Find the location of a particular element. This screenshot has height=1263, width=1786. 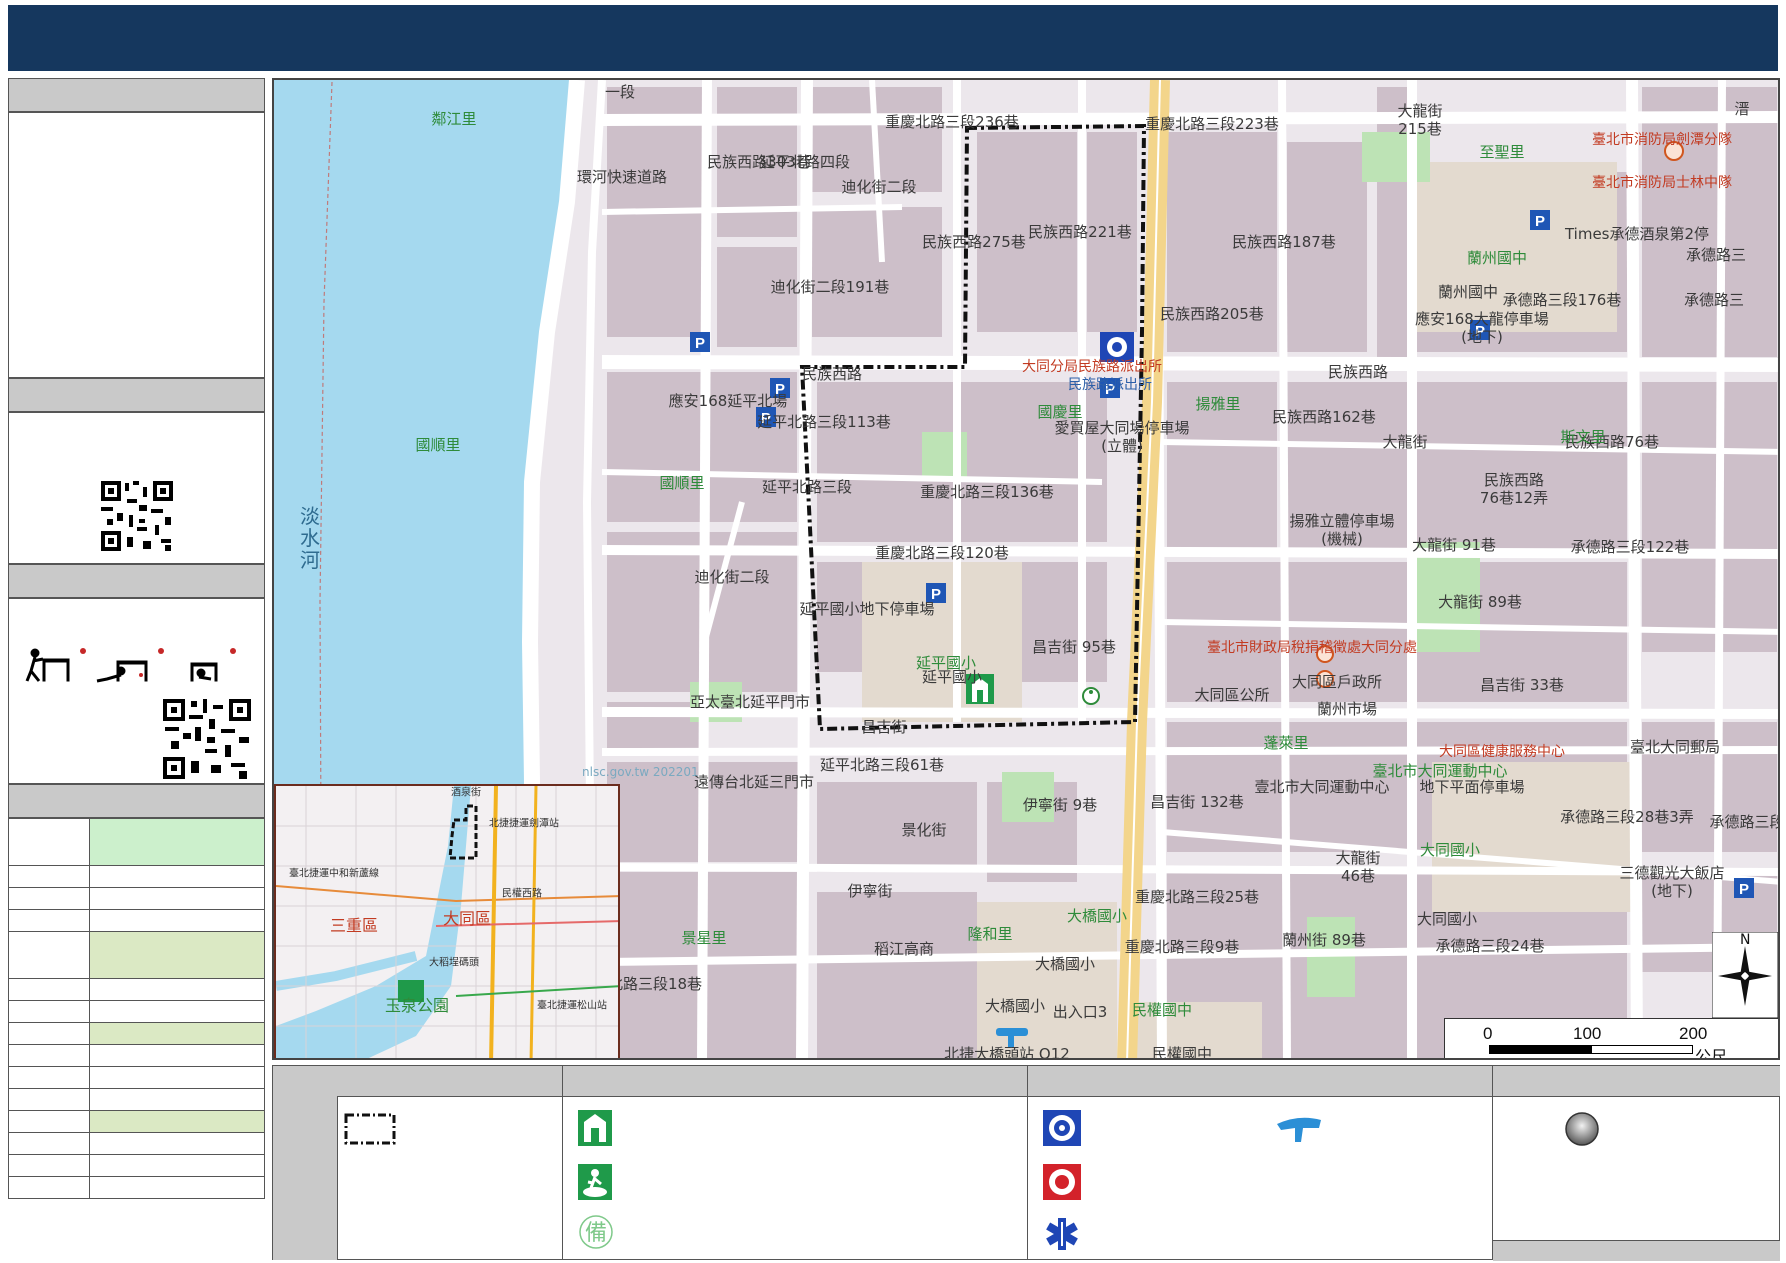

map-street-label: 昌吉街 132巷 is located at coordinates (1197, 802).